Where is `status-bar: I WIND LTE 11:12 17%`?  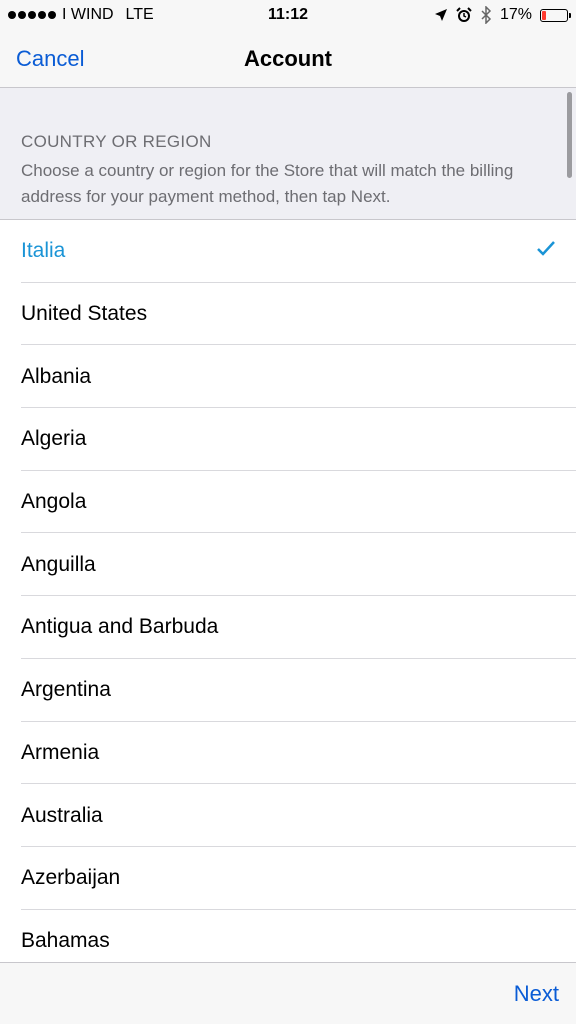 status-bar: I WIND LTE 11:12 17% is located at coordinates (288, 15).